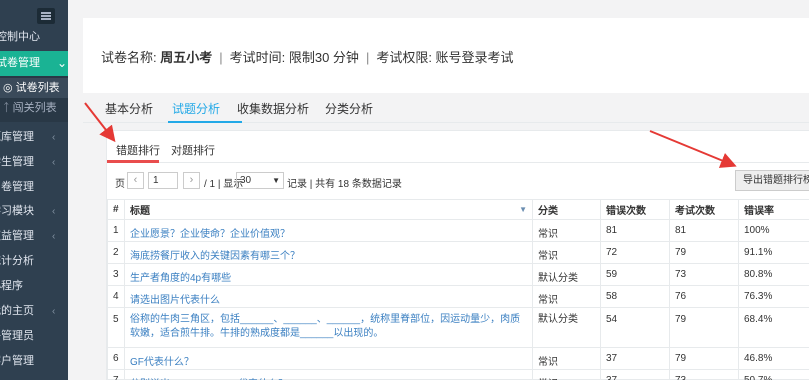 Image resolution: width=809 pixels, height=380 pixels. What do you see at coordinates (523, 209) in the screenshot?
I see `sort-down-icon: ▼` at bounding box center [523, 209].